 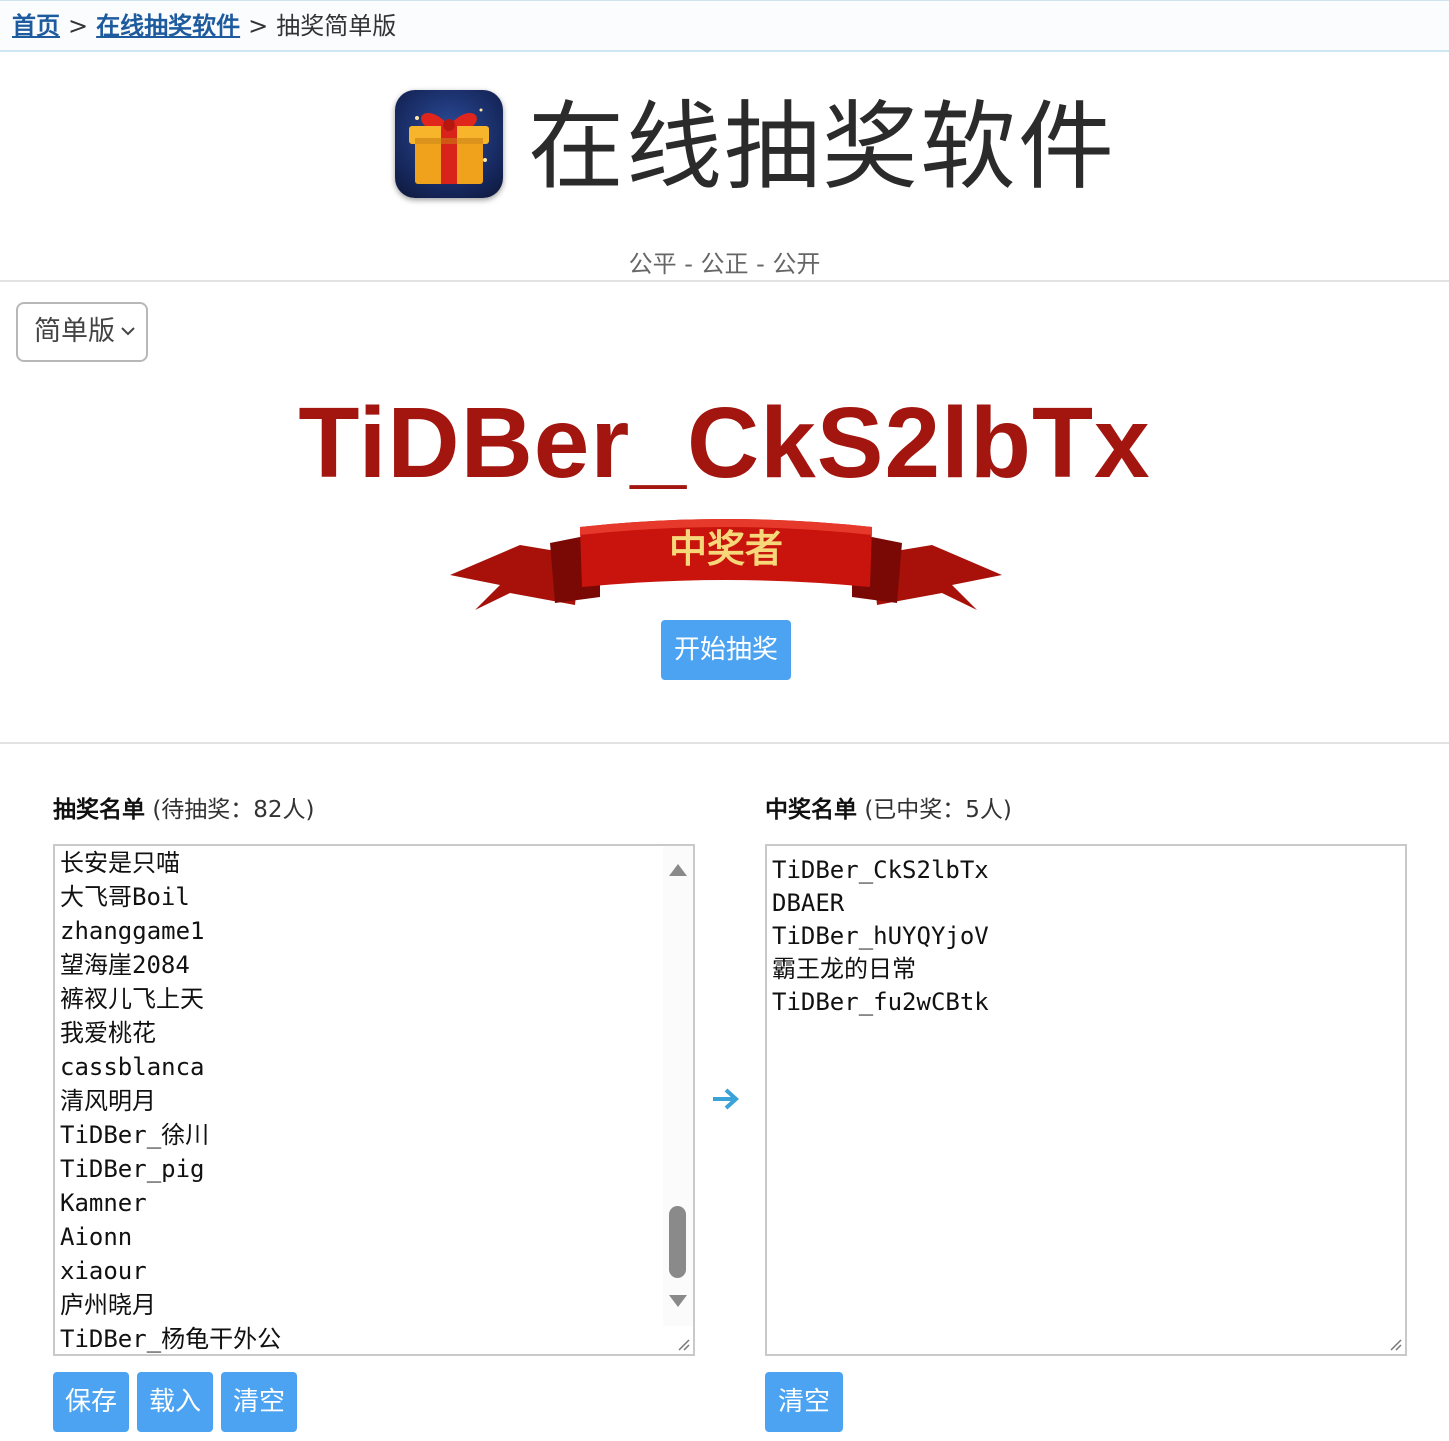 I want to click on scroll-thumb, so click(x=677, y=1242).